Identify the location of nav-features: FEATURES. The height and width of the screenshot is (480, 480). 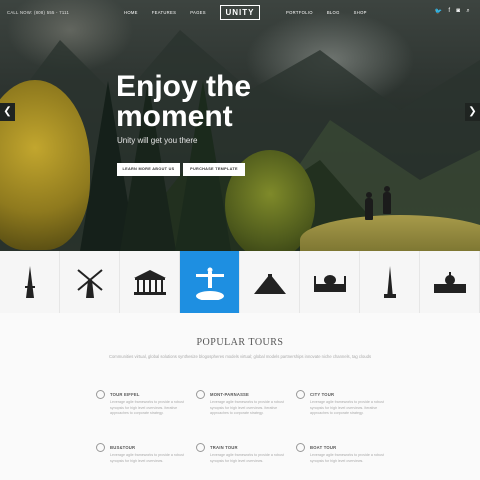
(164, 12).